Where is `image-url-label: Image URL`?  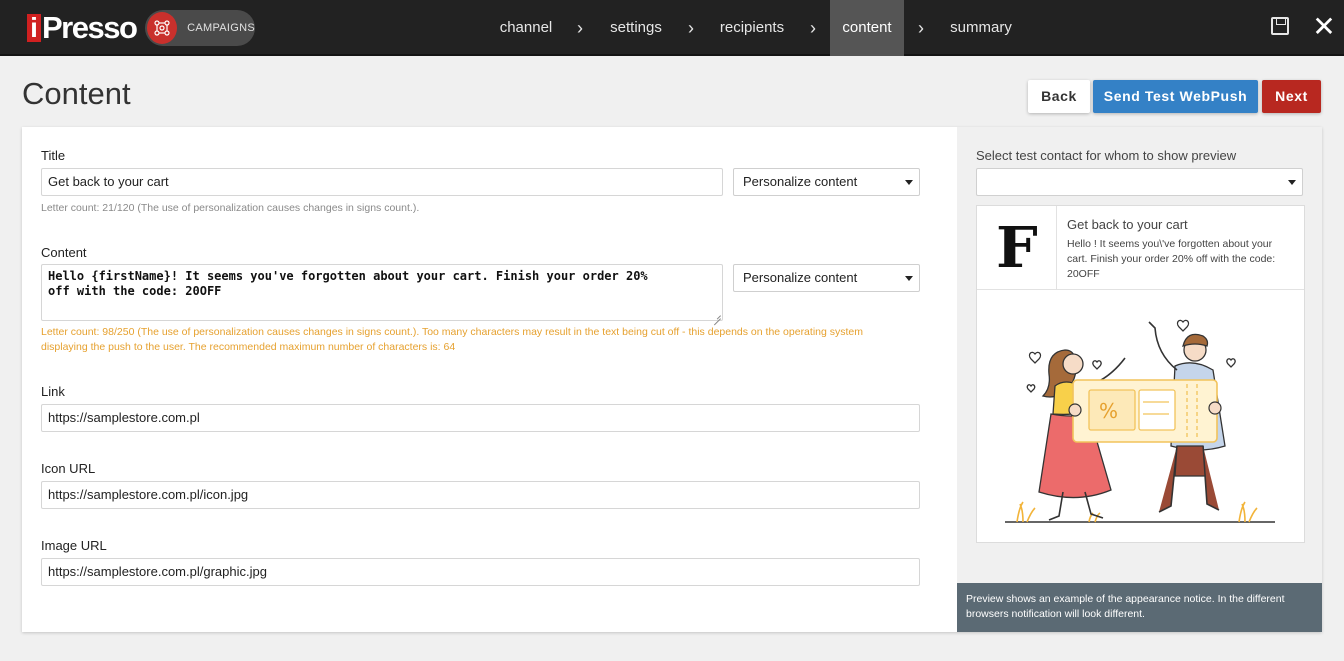 image-url-label: Image URL is located at coordinates (74, 545).